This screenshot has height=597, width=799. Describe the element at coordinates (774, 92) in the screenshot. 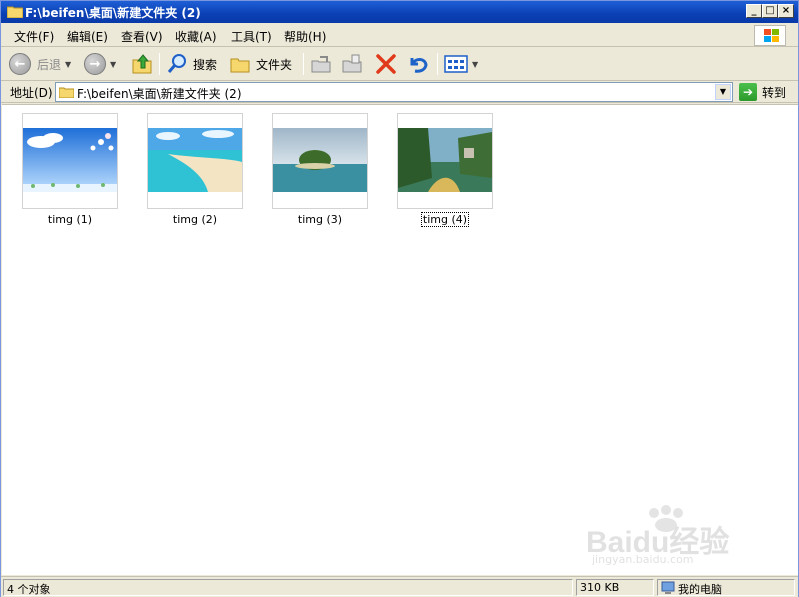

I see `go-label: 转到` at that location.